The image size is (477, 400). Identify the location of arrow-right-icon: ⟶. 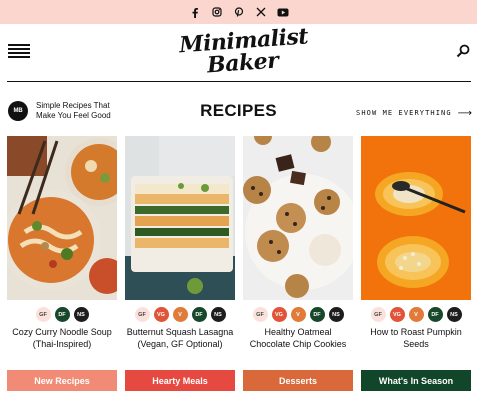
(465, 113).